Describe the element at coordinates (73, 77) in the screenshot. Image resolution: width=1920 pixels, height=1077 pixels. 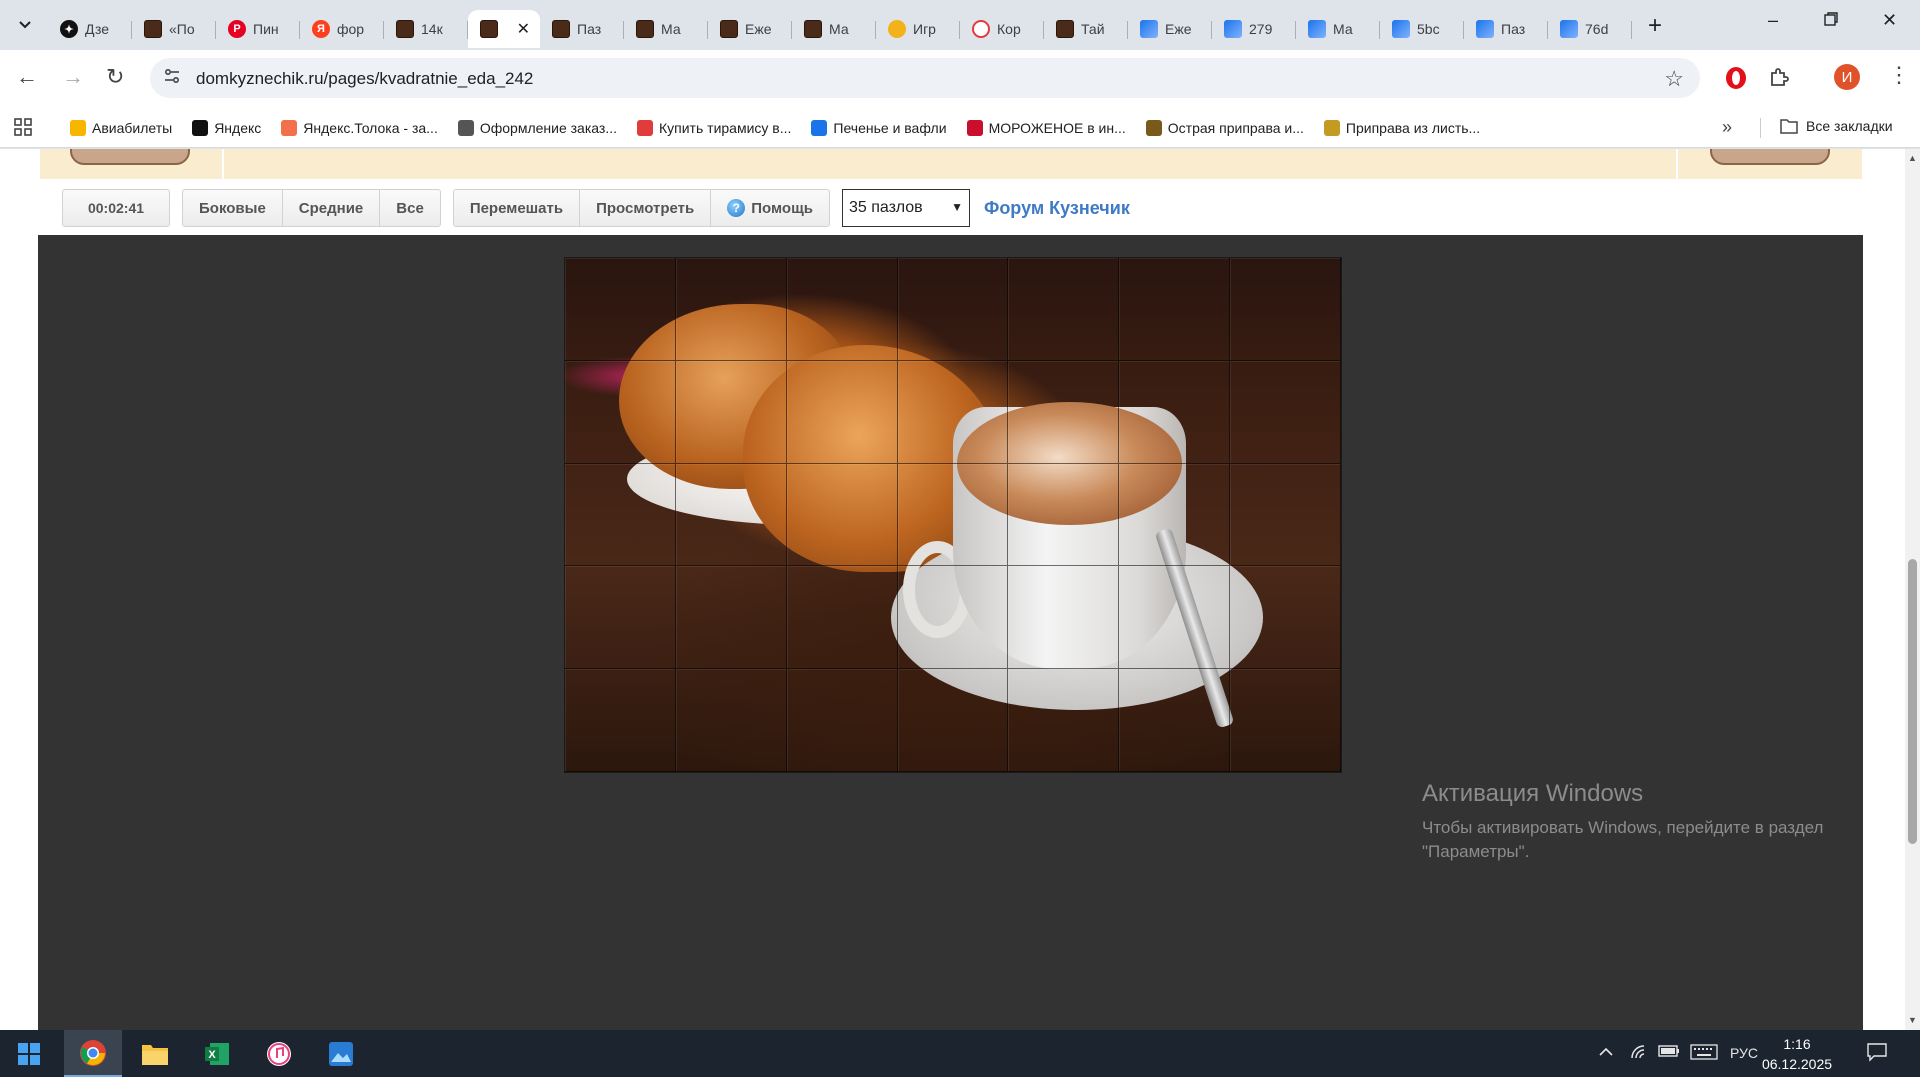
I see `forward-button: →` at that location.